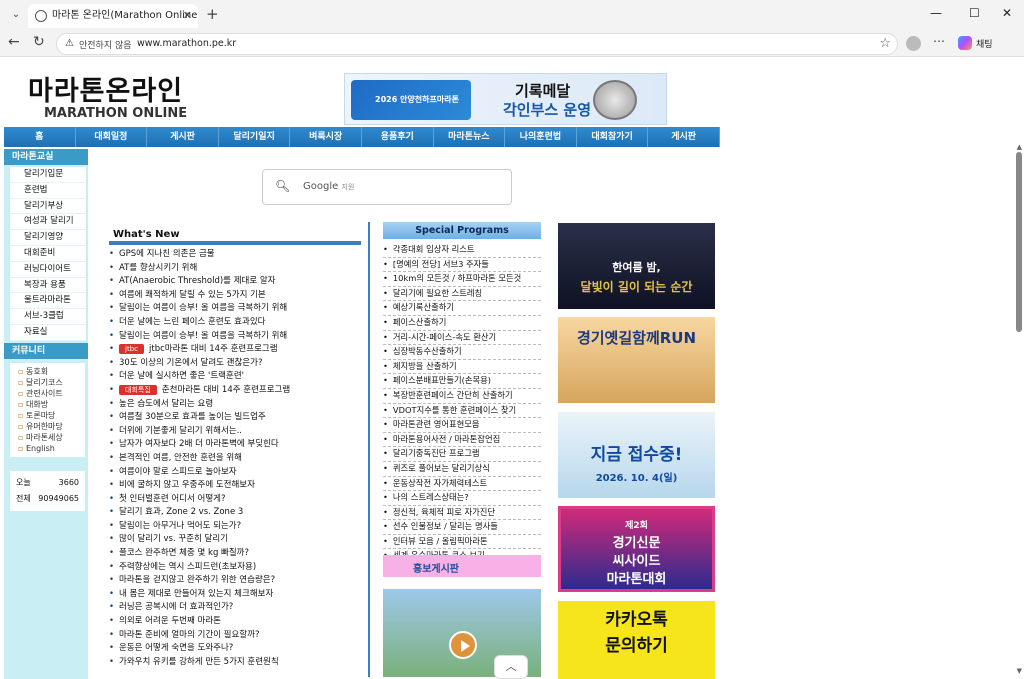 This screenshot has height=679, width=1024. What do you see at coordinates (113, 16) in the screenshot?
I see `browser-tab: 마라톤 온라인(Marathon Online in ✕` at bounding box center [113, 16].